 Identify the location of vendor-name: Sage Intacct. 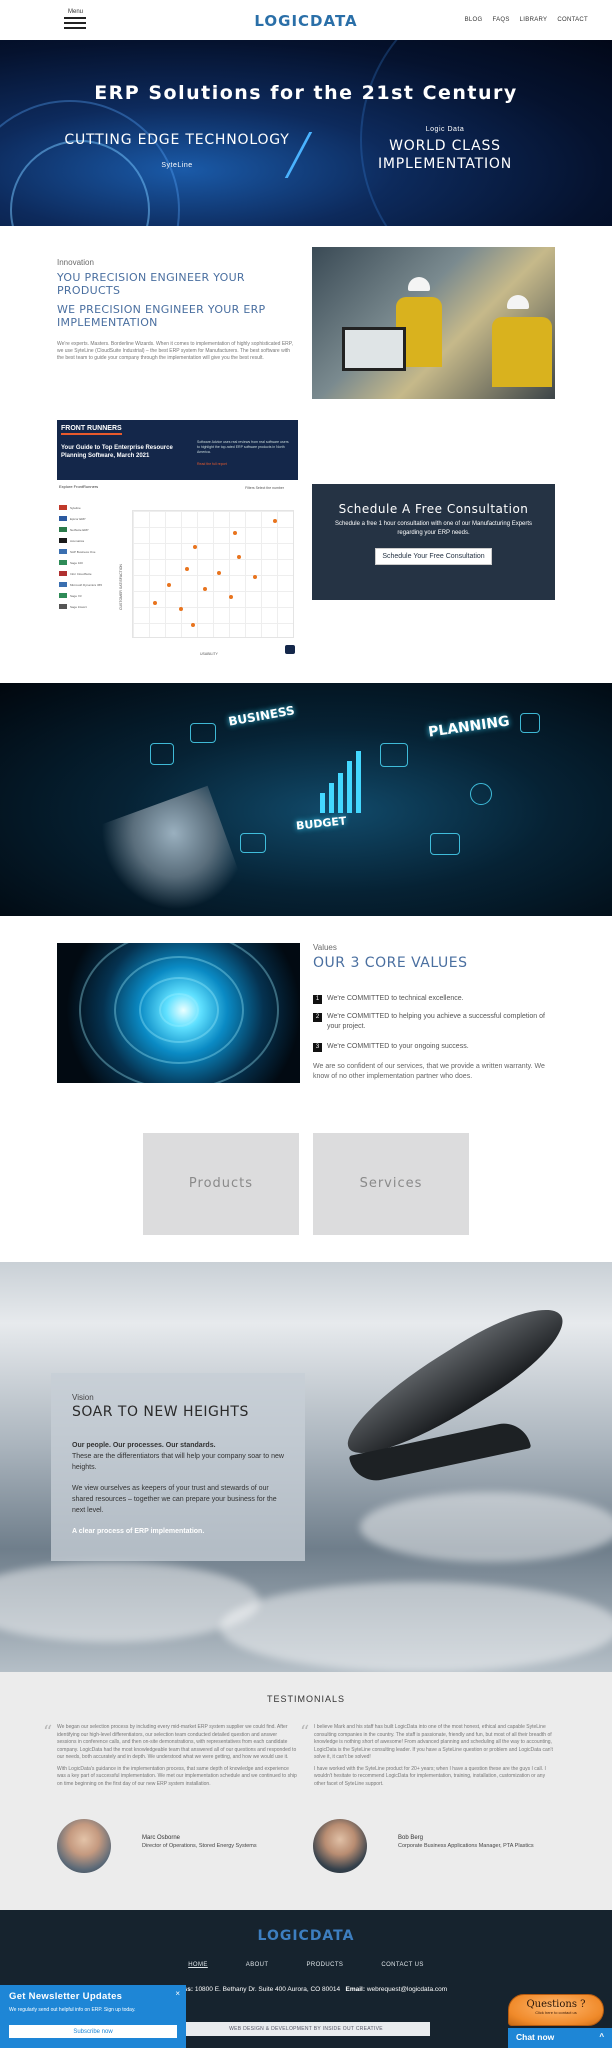
(78, 606).